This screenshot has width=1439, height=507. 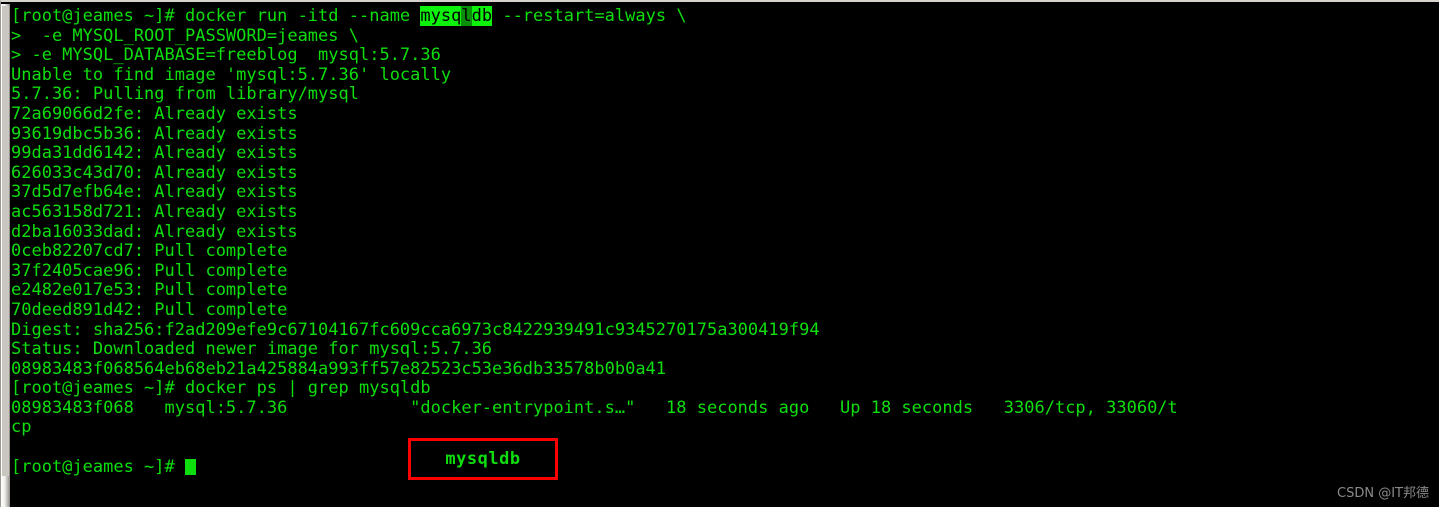 I want to click on terminal-line-layer-1: 72a69066d2fe: Already exists, so click(x=154, y=113).